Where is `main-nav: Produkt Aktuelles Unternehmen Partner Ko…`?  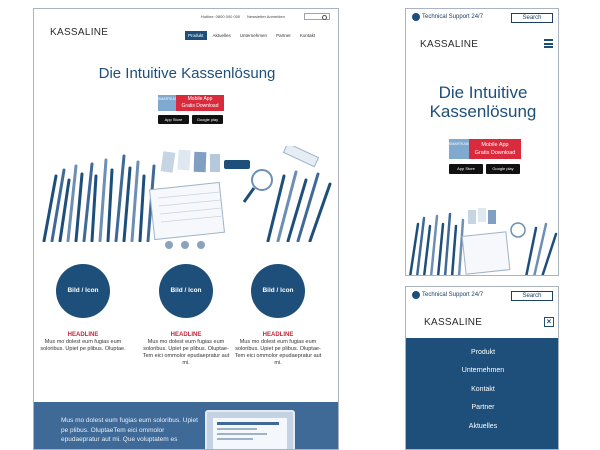
main-nav: Produkt Aktuelles Unternehmen Partner Ko… is located at coordinates (251, 35).